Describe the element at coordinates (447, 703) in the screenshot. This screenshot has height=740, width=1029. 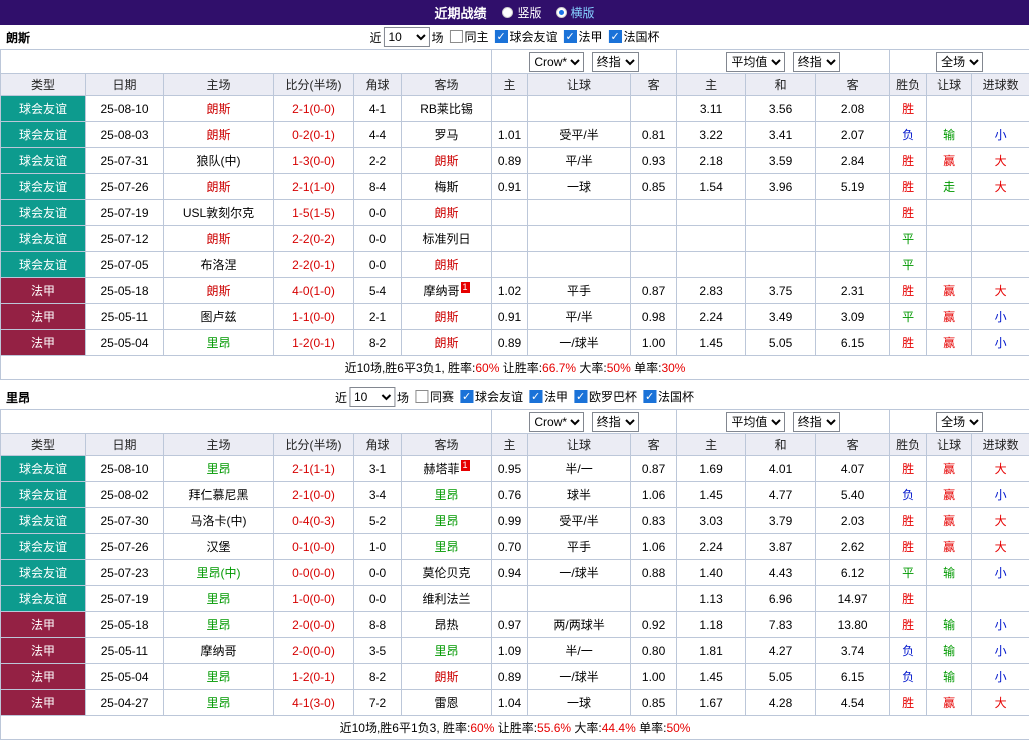
I see `team-link: 雷恩` at that location.